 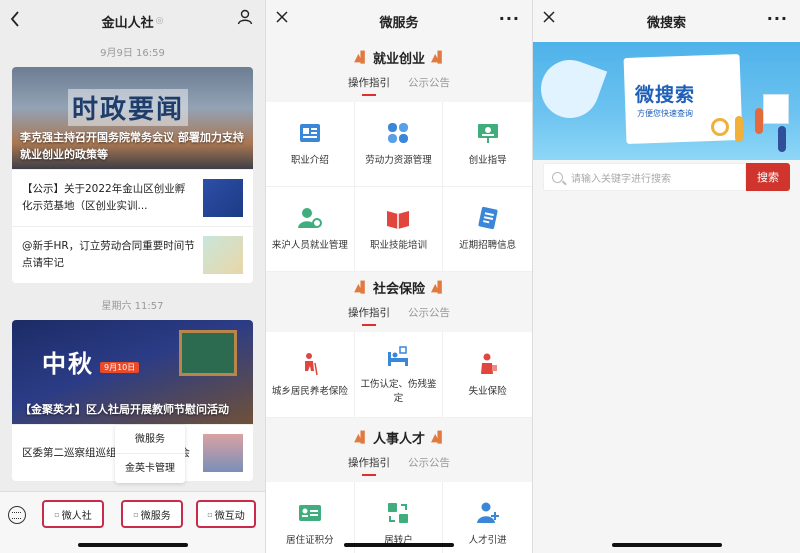 I want to click on page-title: 微搜索, so click(x=666, y=23).